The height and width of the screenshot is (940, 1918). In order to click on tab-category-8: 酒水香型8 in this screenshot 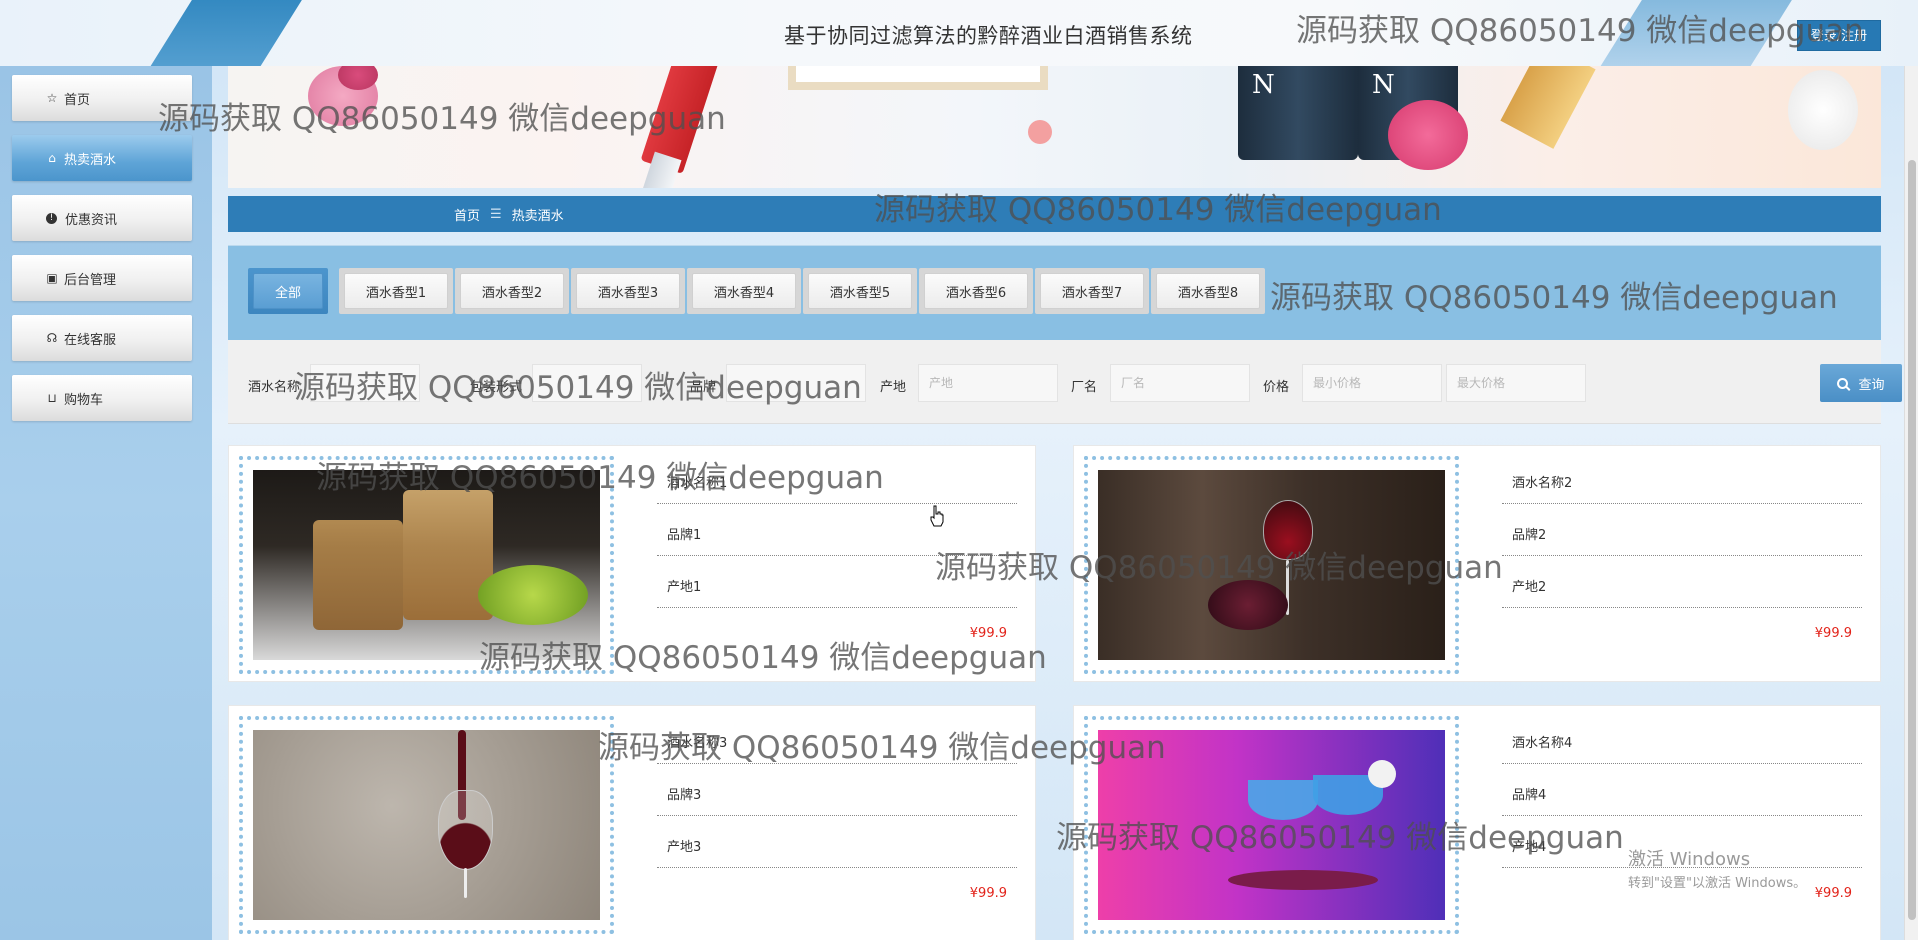, I will do `click(1208, 291)`.